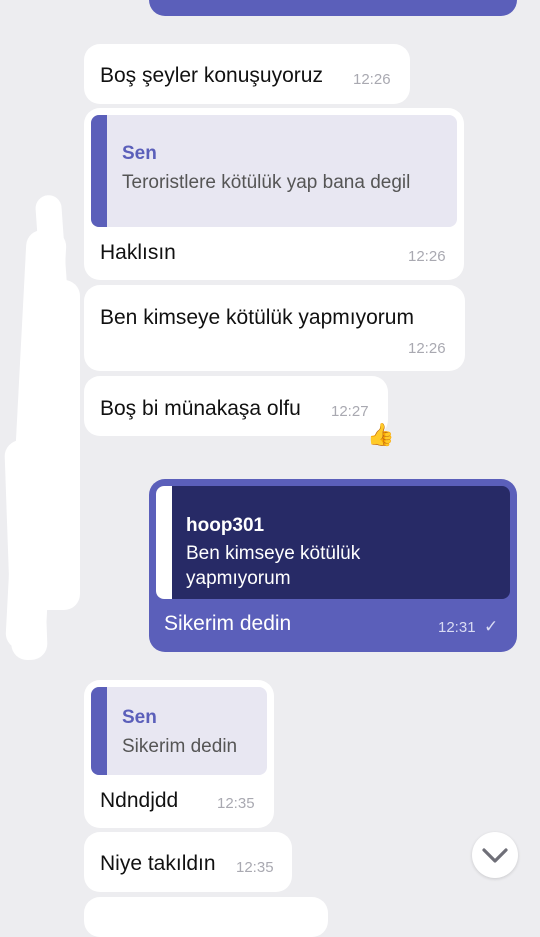  I want to click on quote-text: Teroristlere kötülük yap bana degil, so click(266, 182).